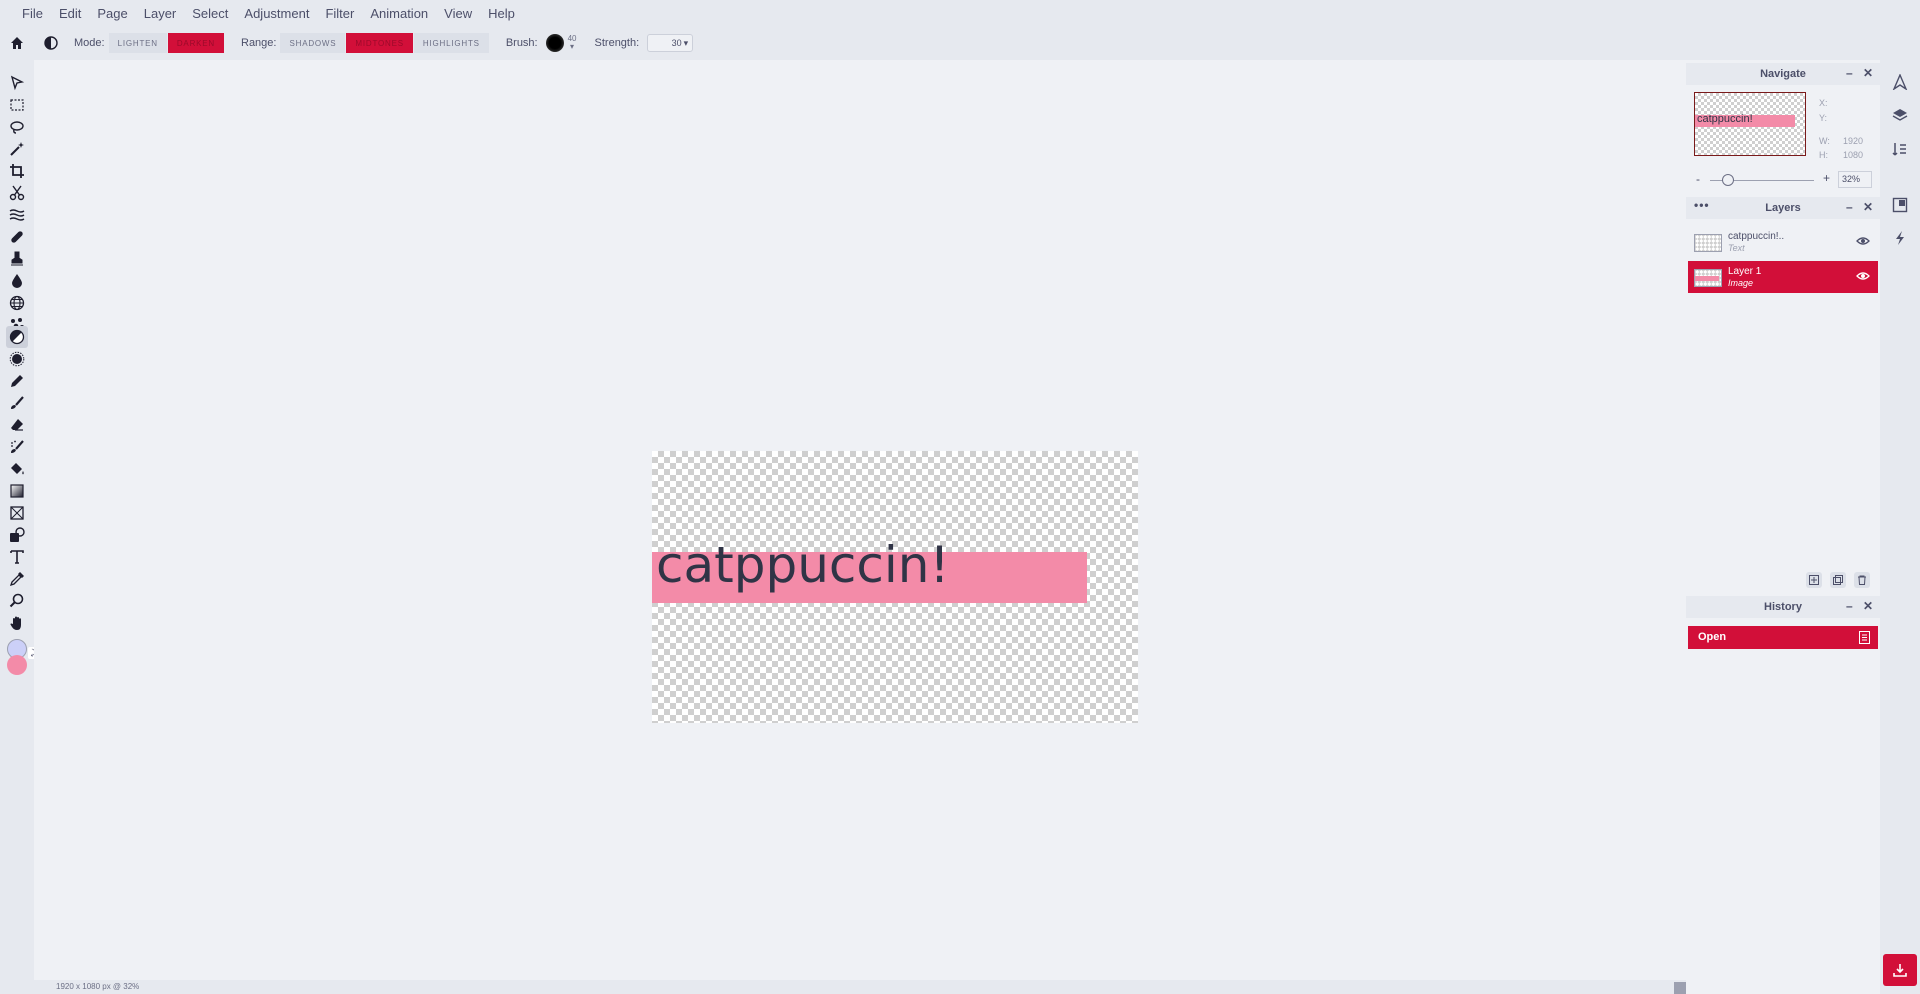 This screenshot has height=994, width=1920. I want to click on frame-tool-icon, so click(17, 513).